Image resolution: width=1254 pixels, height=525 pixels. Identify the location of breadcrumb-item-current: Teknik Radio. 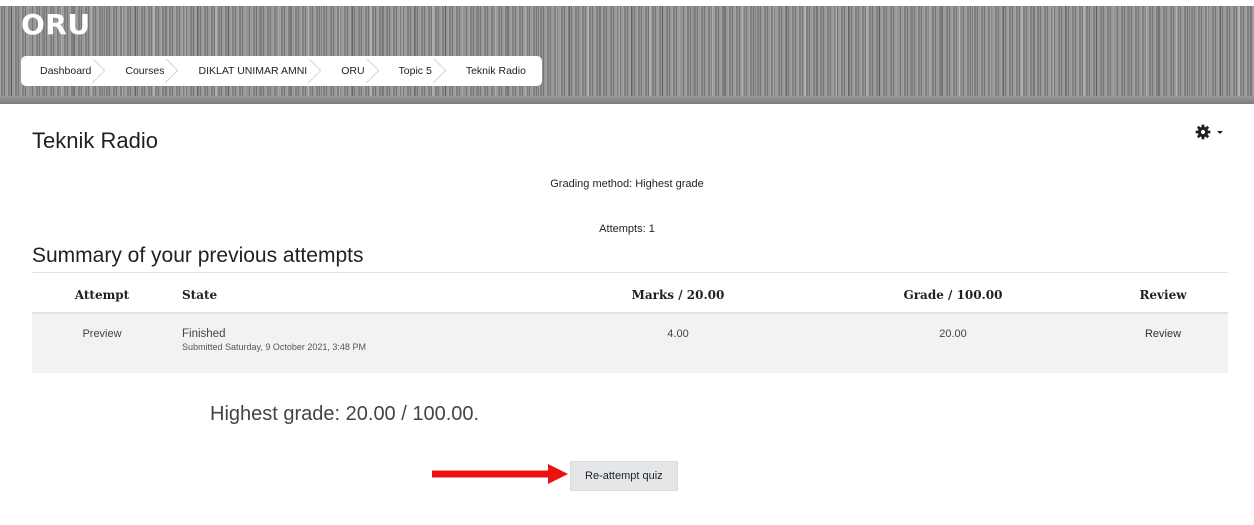
(495, 71).